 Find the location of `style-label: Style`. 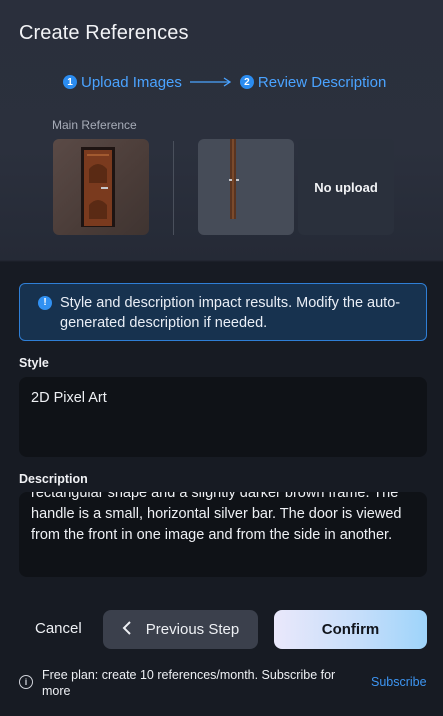

style-label: Style is located at coordinates (34, 363).